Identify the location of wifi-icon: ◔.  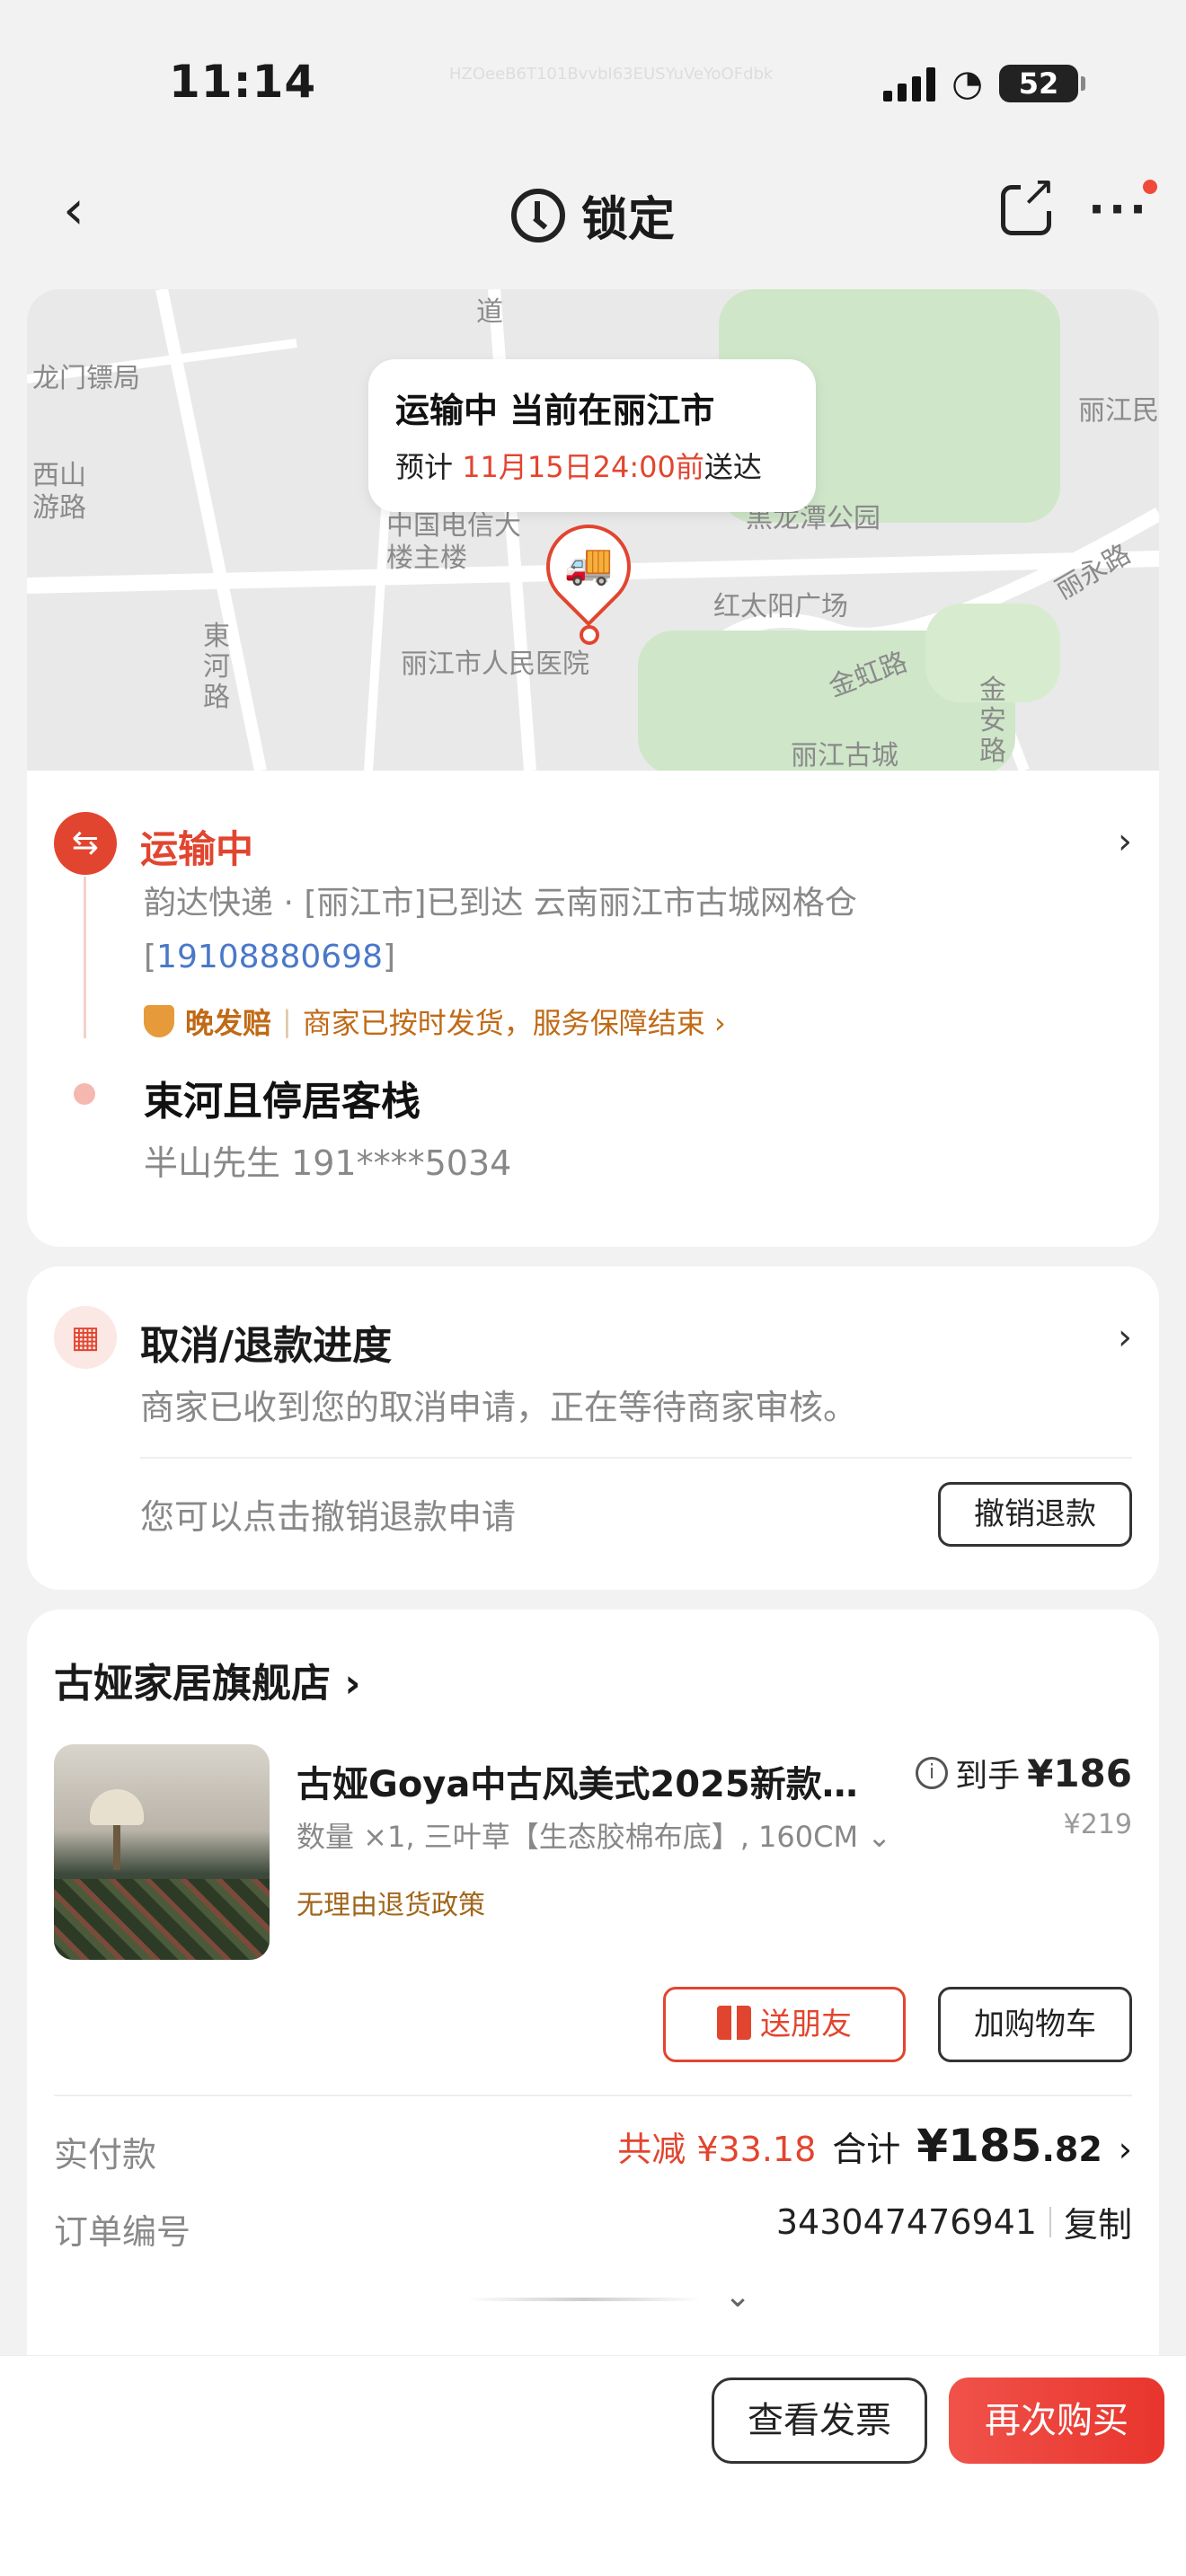
(967, 83).